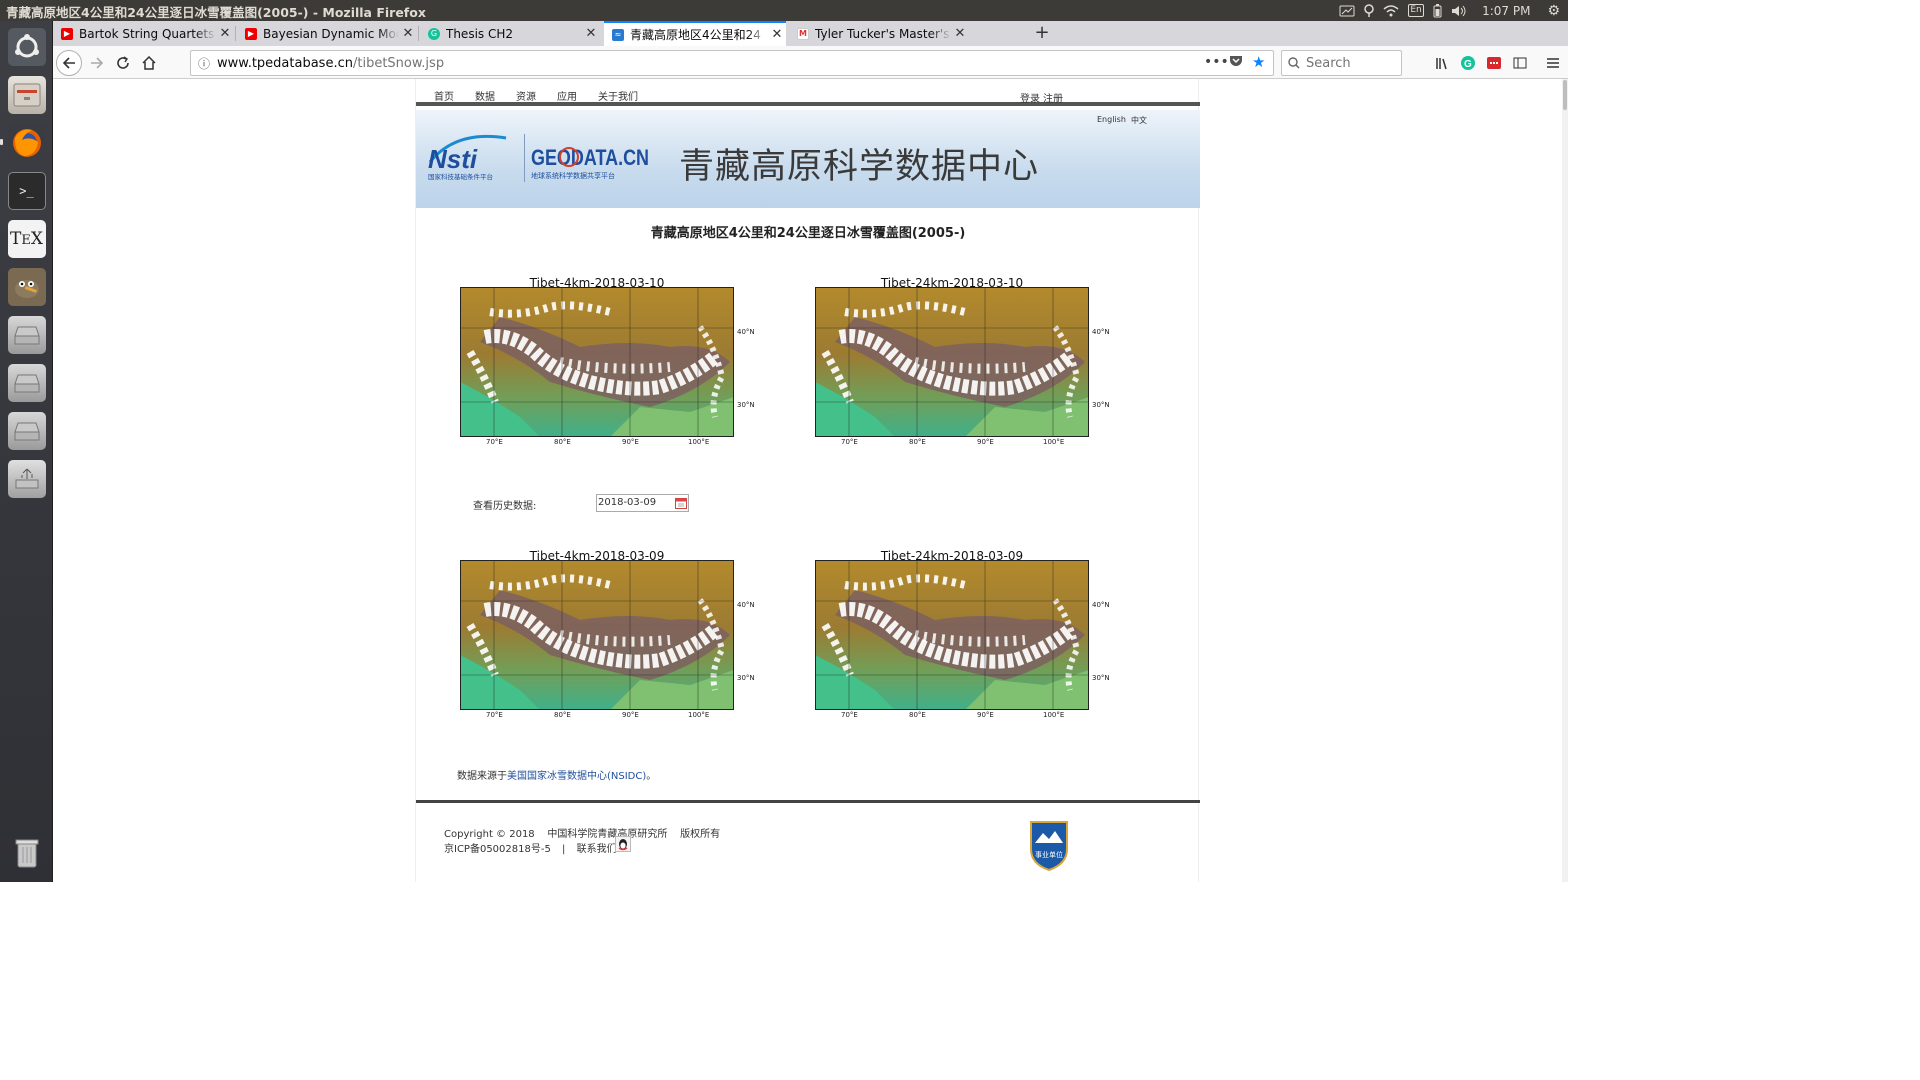 The height and width of the screenshot is (1080, 1920). I want to click on scrollbar-track, so click(1565, 480).